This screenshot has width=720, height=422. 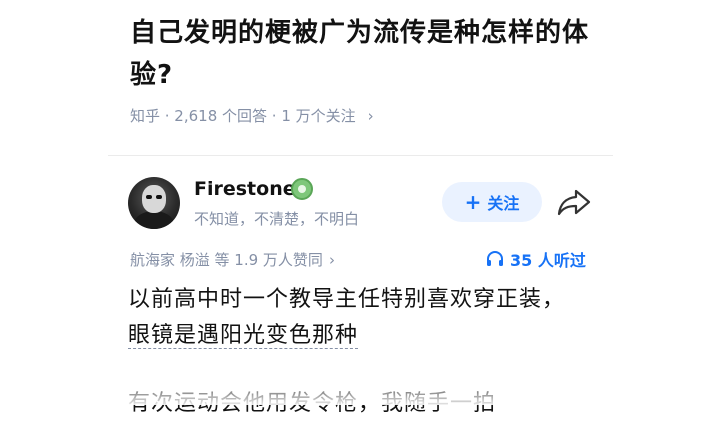 What do you see at coordinates (473, 202) in the screenshot?
I see `plus-icon: +` at bounding box center [473, 202].